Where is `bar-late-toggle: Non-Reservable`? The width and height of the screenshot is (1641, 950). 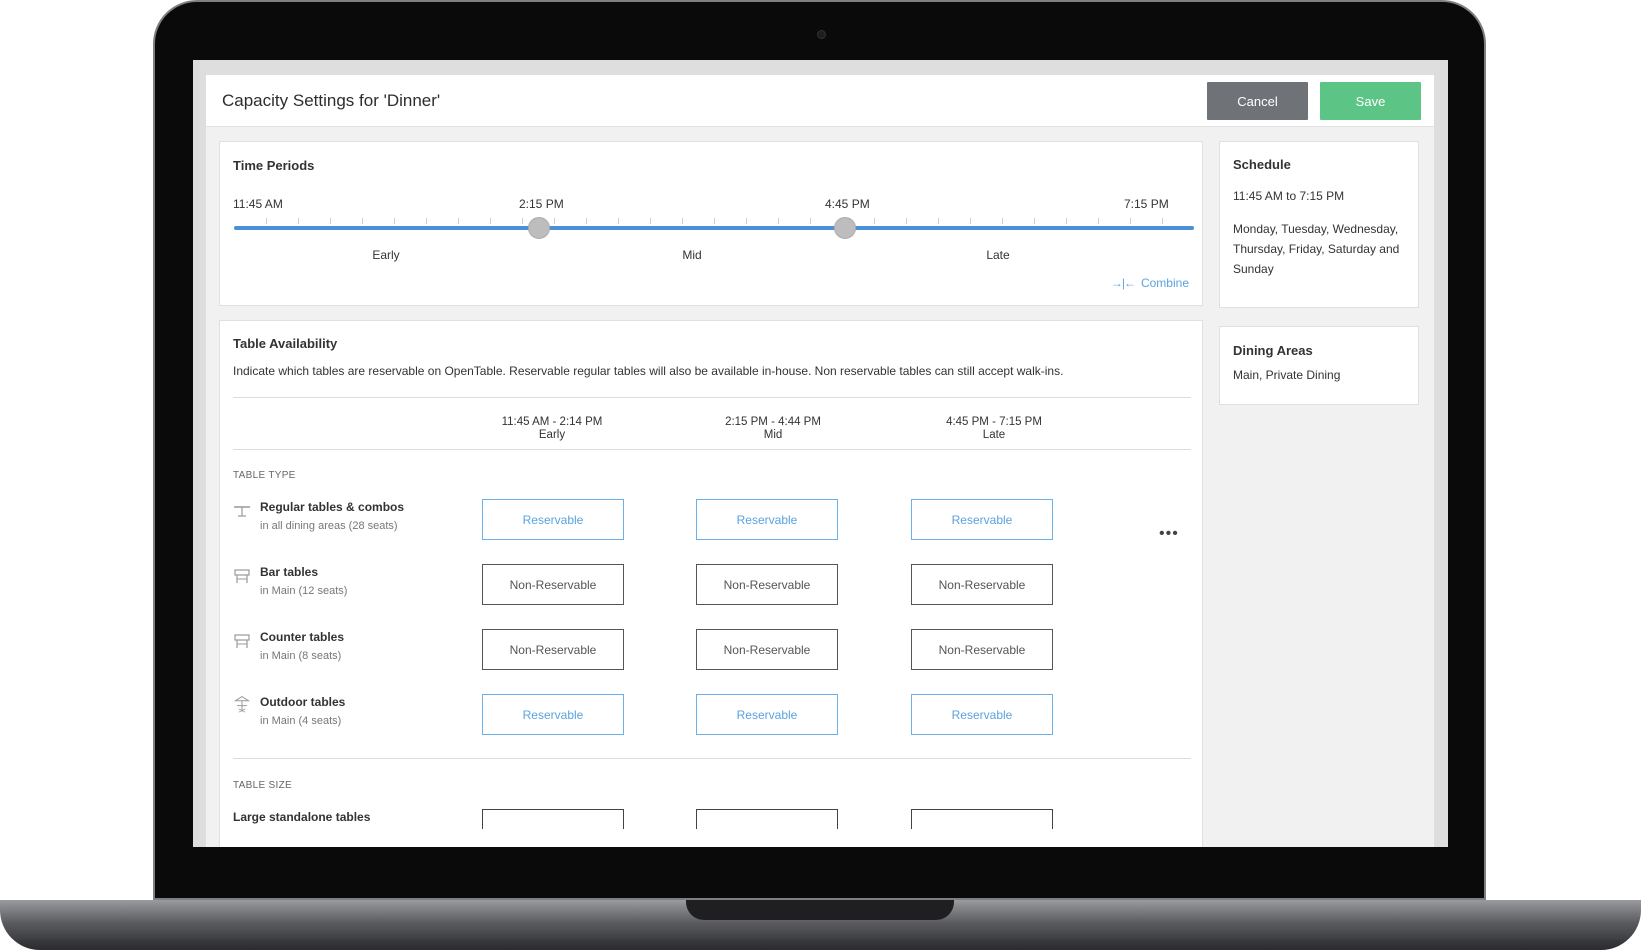 bar-late-toggle: Non-Reservable is located at coordinates (982, 584).